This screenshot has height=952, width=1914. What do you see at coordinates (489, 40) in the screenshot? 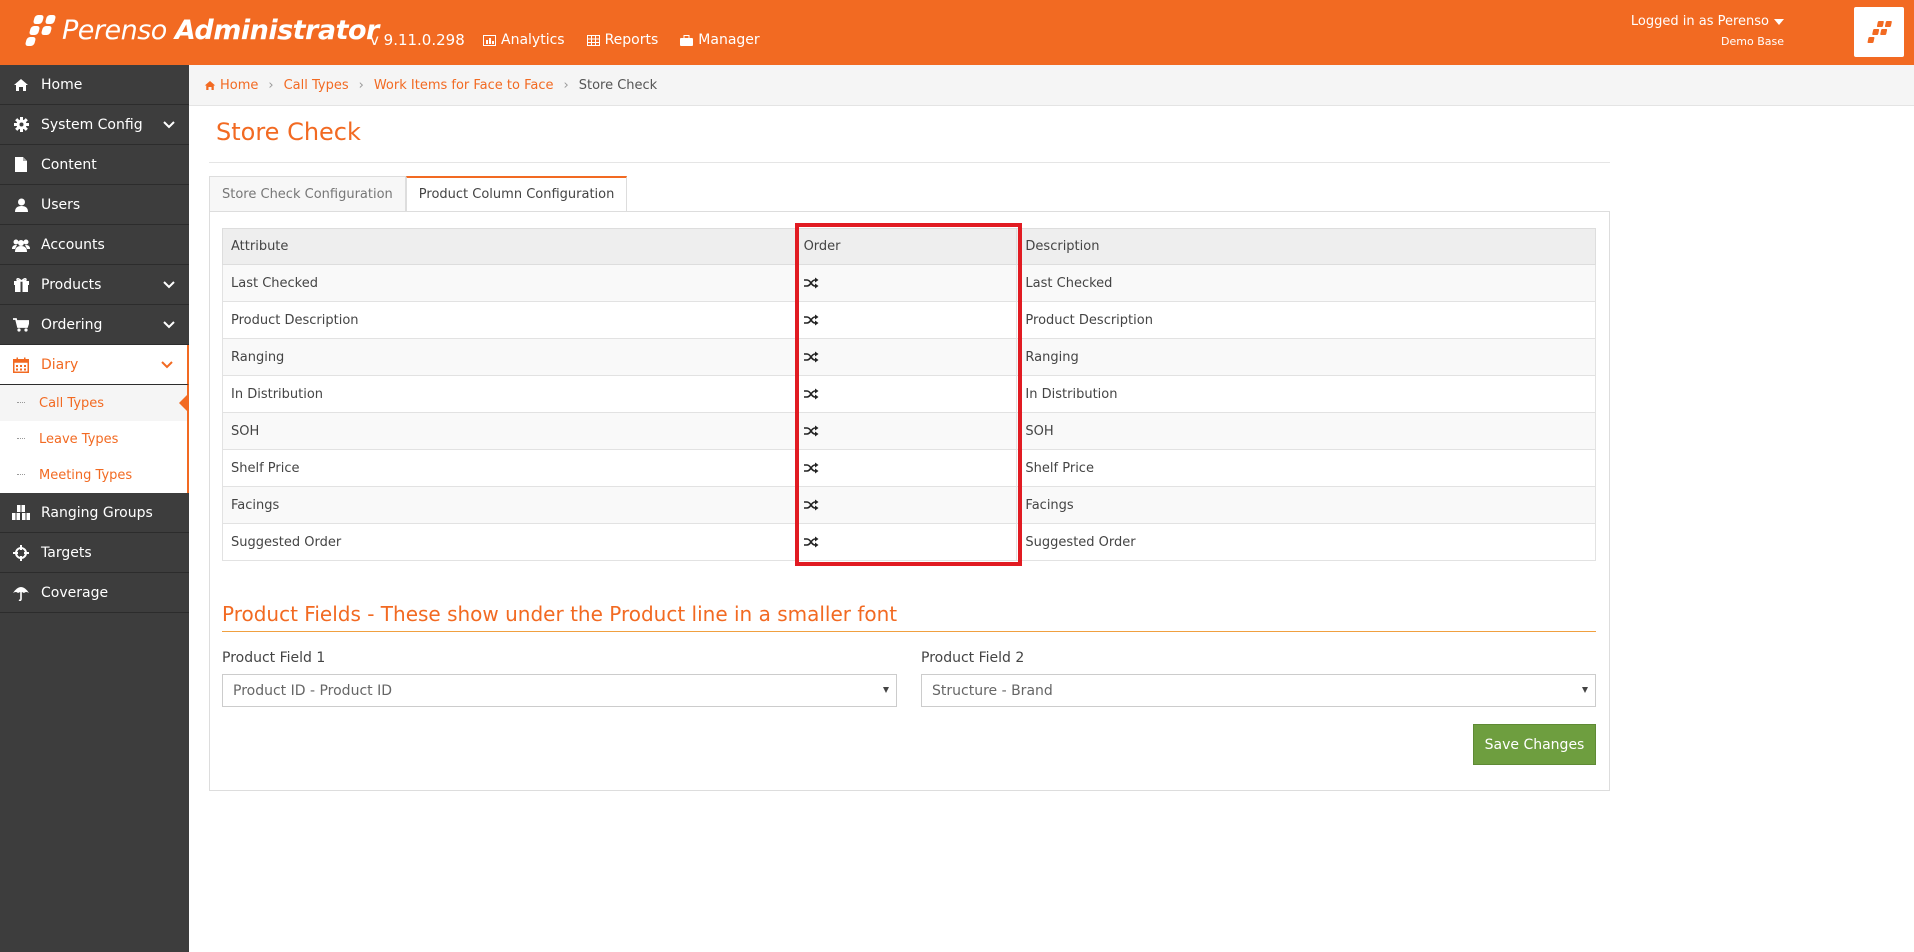
I see `bar-chart-icon` at bounding box center [489, 40].